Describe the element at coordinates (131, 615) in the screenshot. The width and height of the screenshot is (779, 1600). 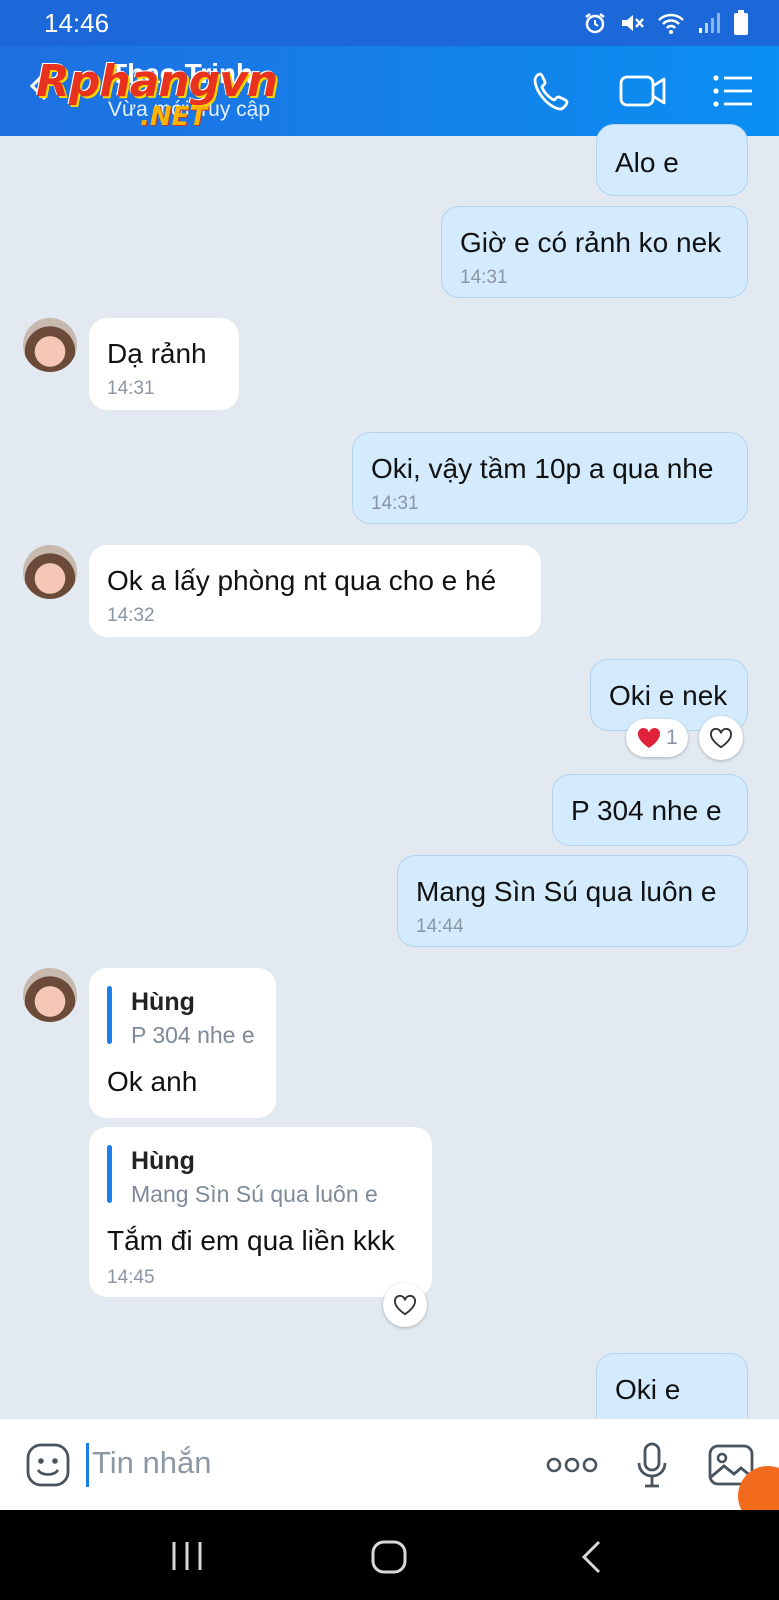
I see `message-time: 14:32` at that location.